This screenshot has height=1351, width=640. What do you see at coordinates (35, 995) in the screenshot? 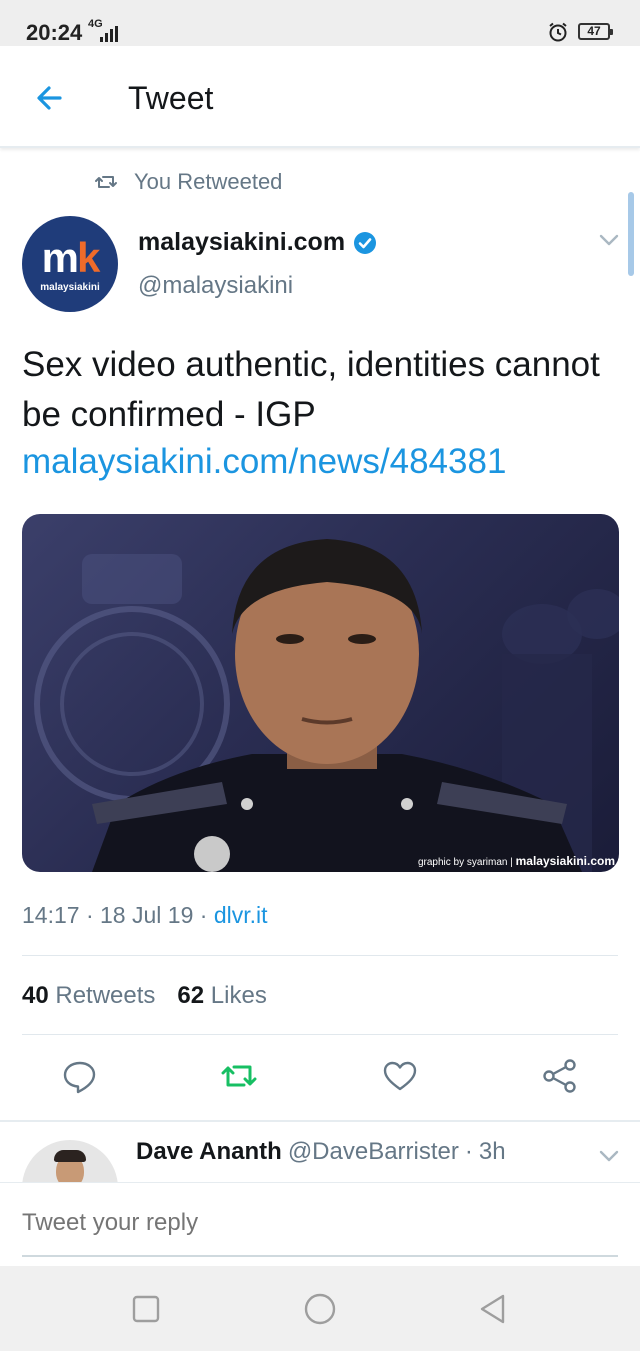
I see `retweets-count: 40` at bounding box center [35, 995].